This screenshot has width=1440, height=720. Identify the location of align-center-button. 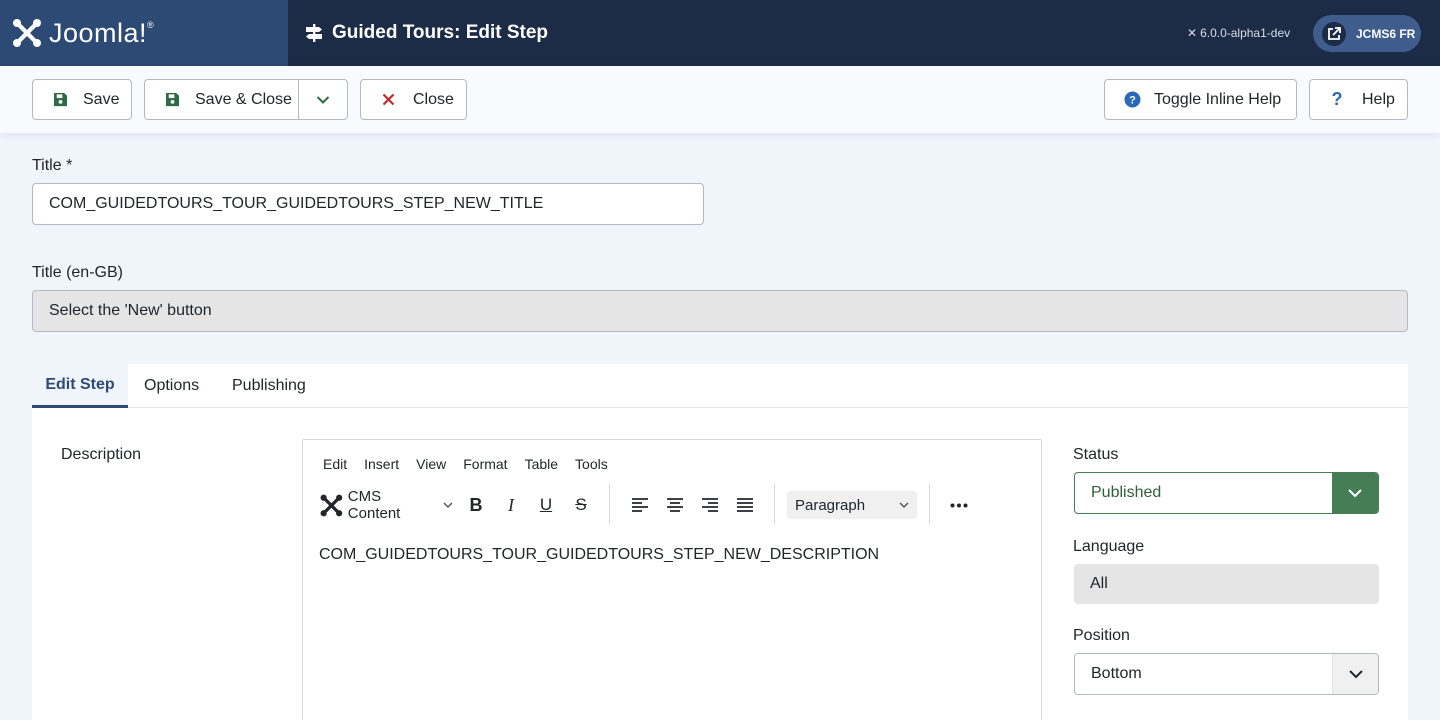
(675, 505).